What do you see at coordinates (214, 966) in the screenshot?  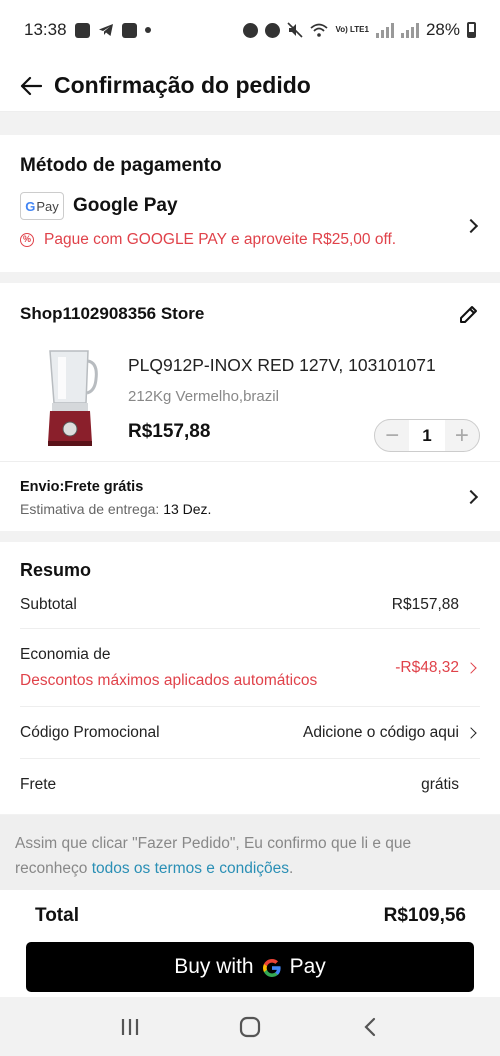 I see `buy-button-prefix: Buy with` at bounding box center [214, 966].